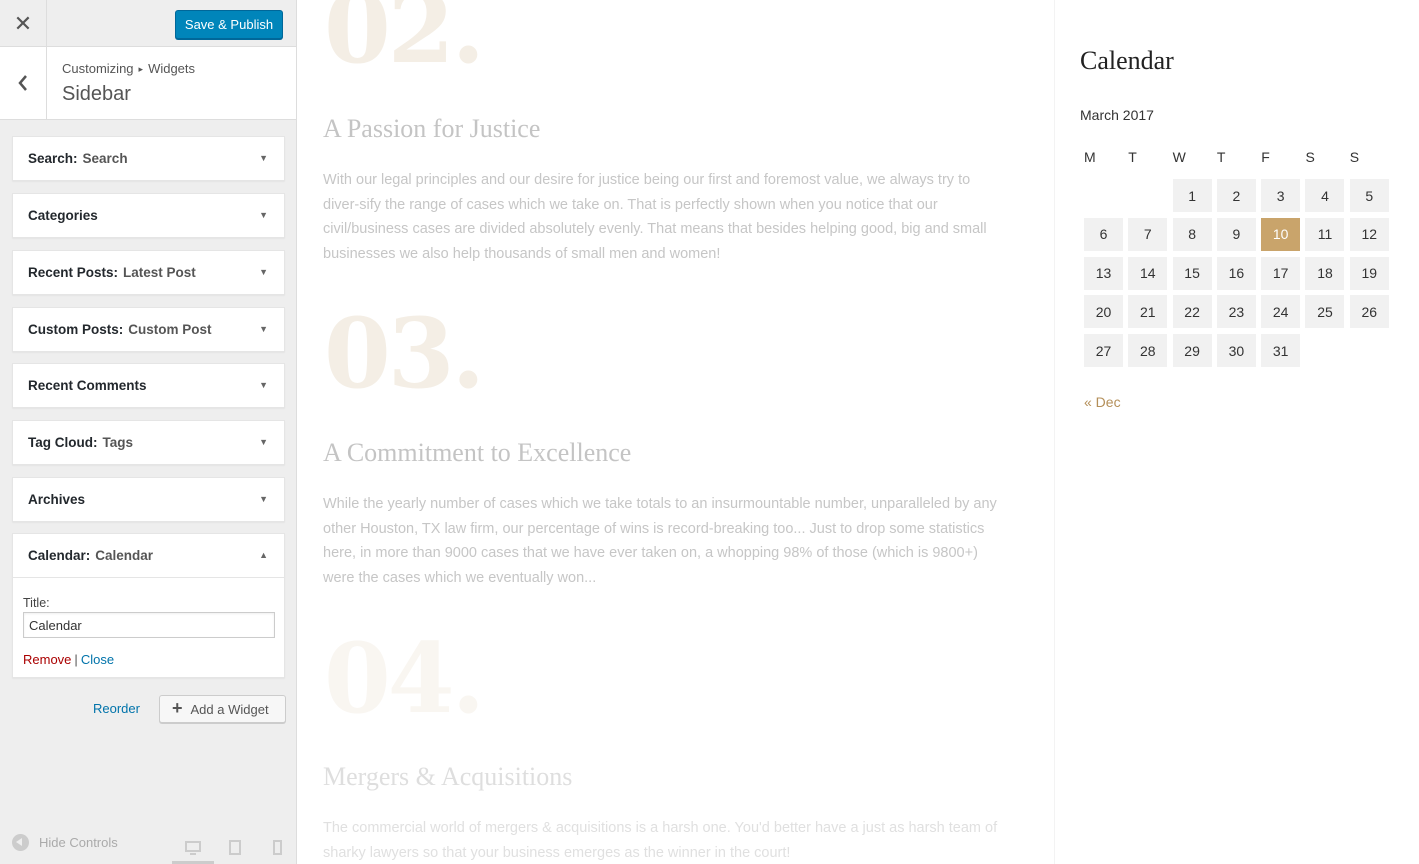  Describe the element at coordinates (23, 83) in the screenshot. I see `back-button` at that location.